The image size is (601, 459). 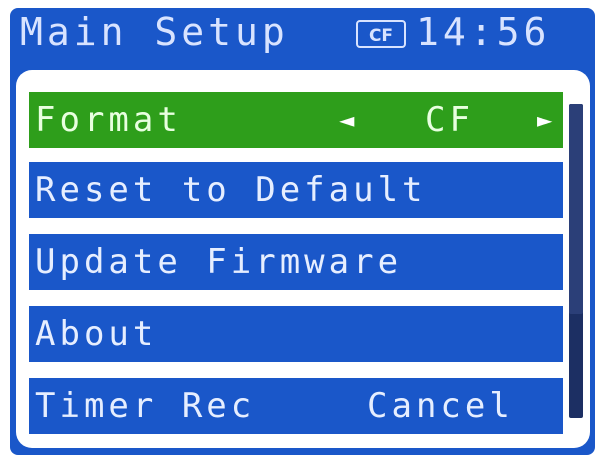 I want to click on menu-item-label: Timer Rec, so click(x=145, y=406).